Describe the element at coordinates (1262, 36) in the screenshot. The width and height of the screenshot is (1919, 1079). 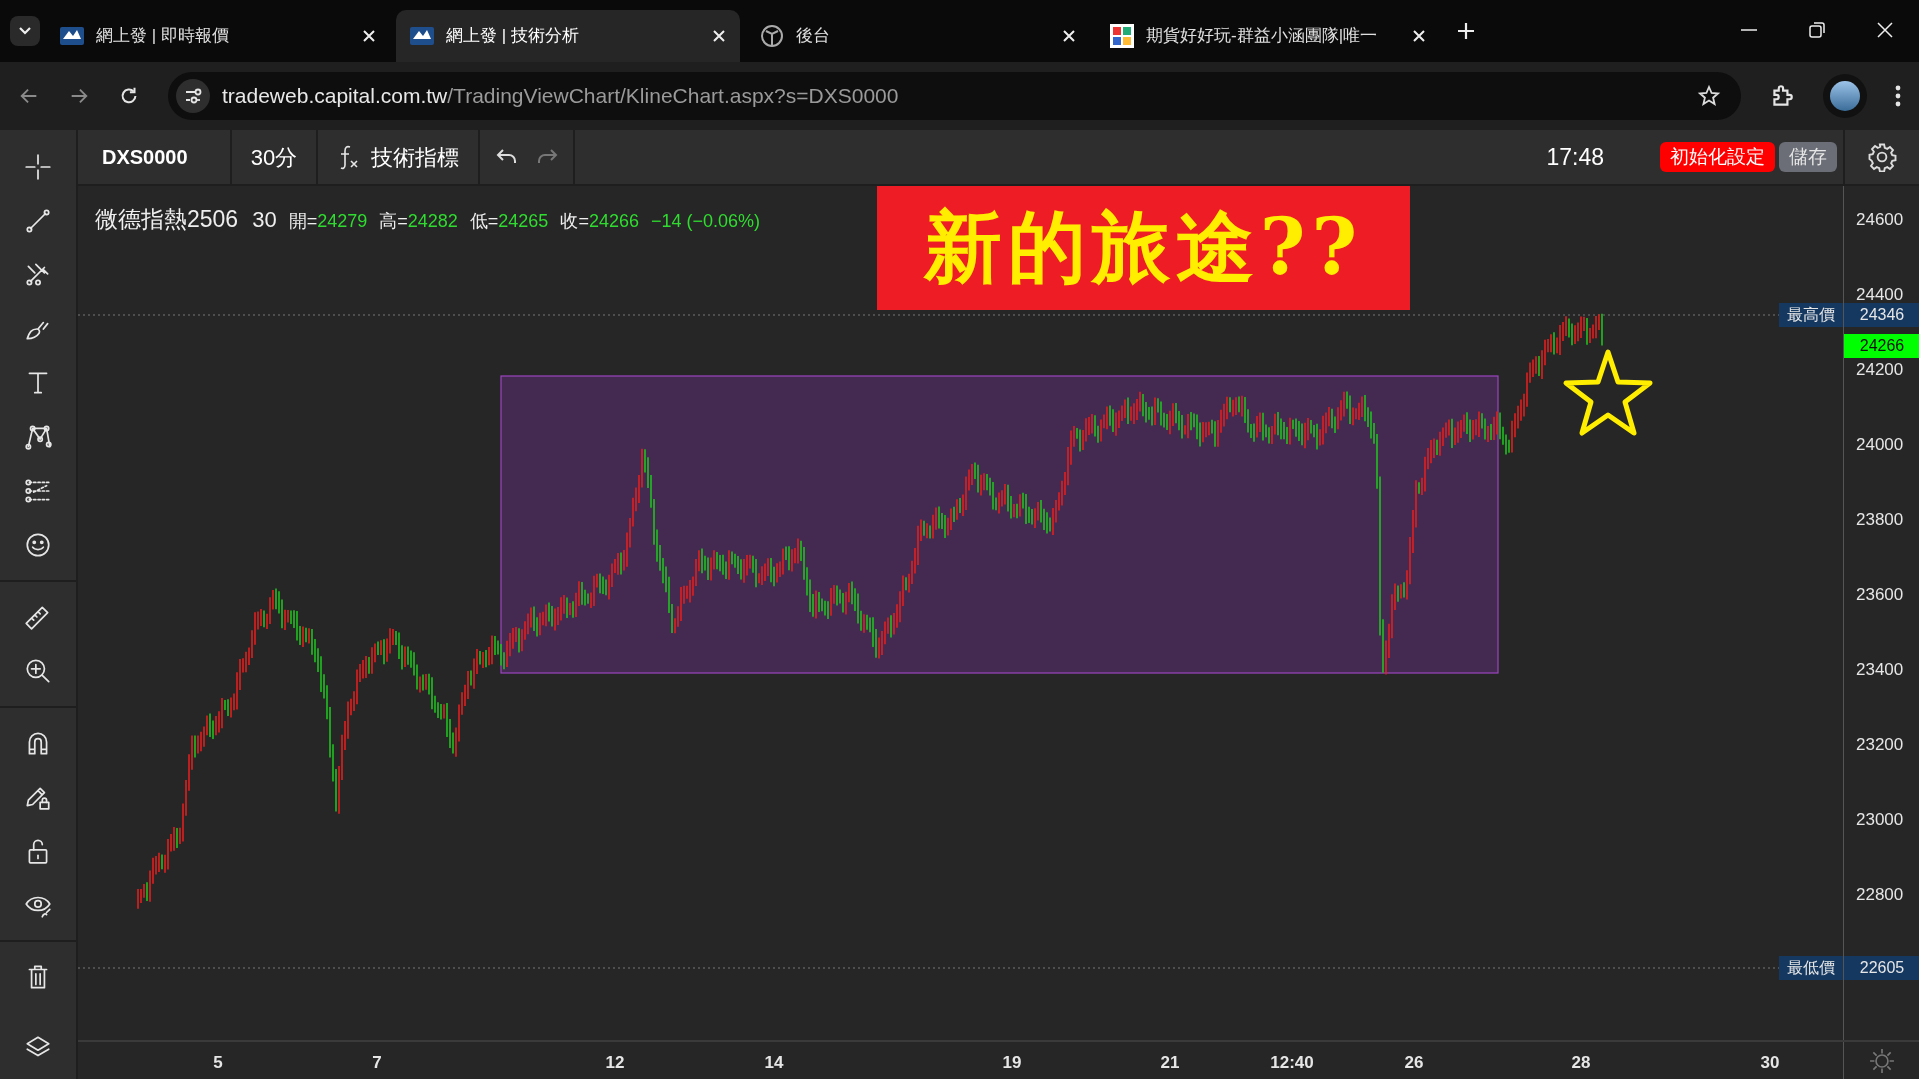
I see `tab-title: 期貨好好玩-群益小涵團隊|唯一` at that location.